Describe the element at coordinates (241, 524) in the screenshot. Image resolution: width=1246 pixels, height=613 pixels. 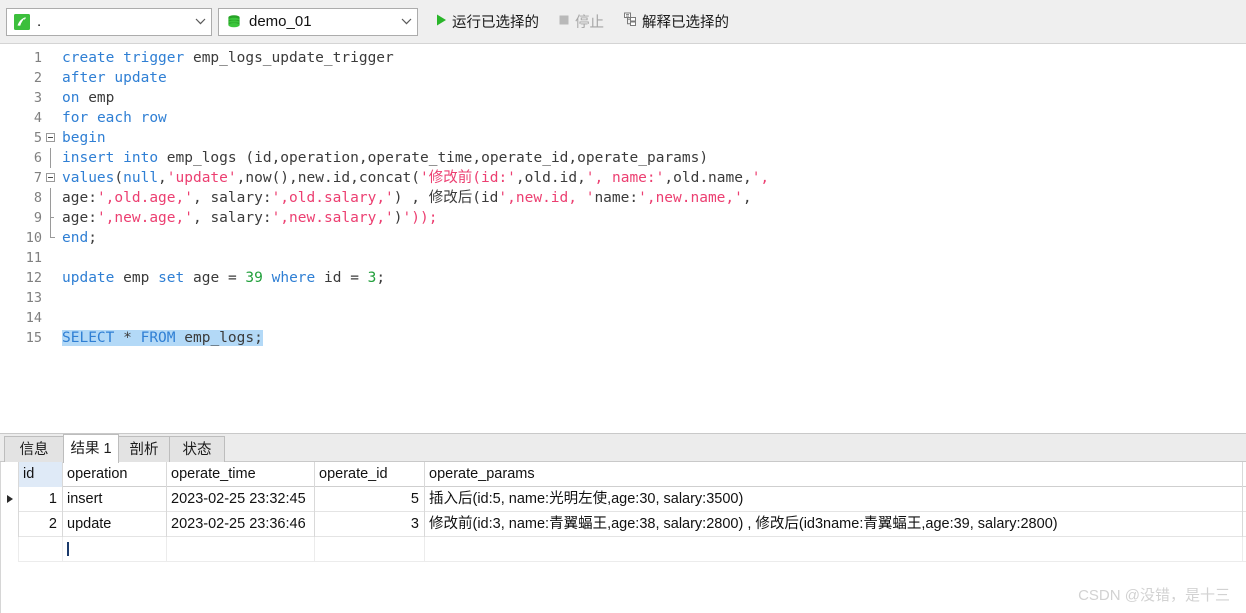
I see `table-cell-operate_time: 2023-02-25 23:36:46` at that location.